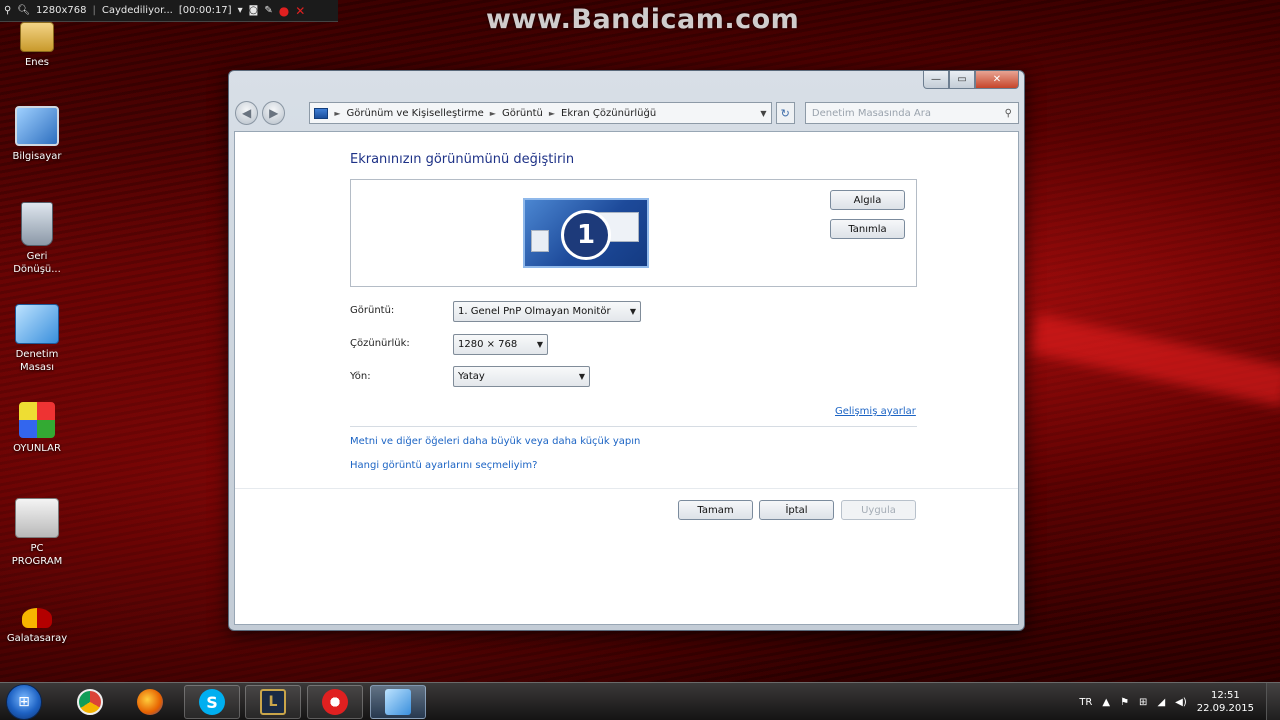  I want to click on desktop-icon-label: Galatasaray, so click(37, 638).